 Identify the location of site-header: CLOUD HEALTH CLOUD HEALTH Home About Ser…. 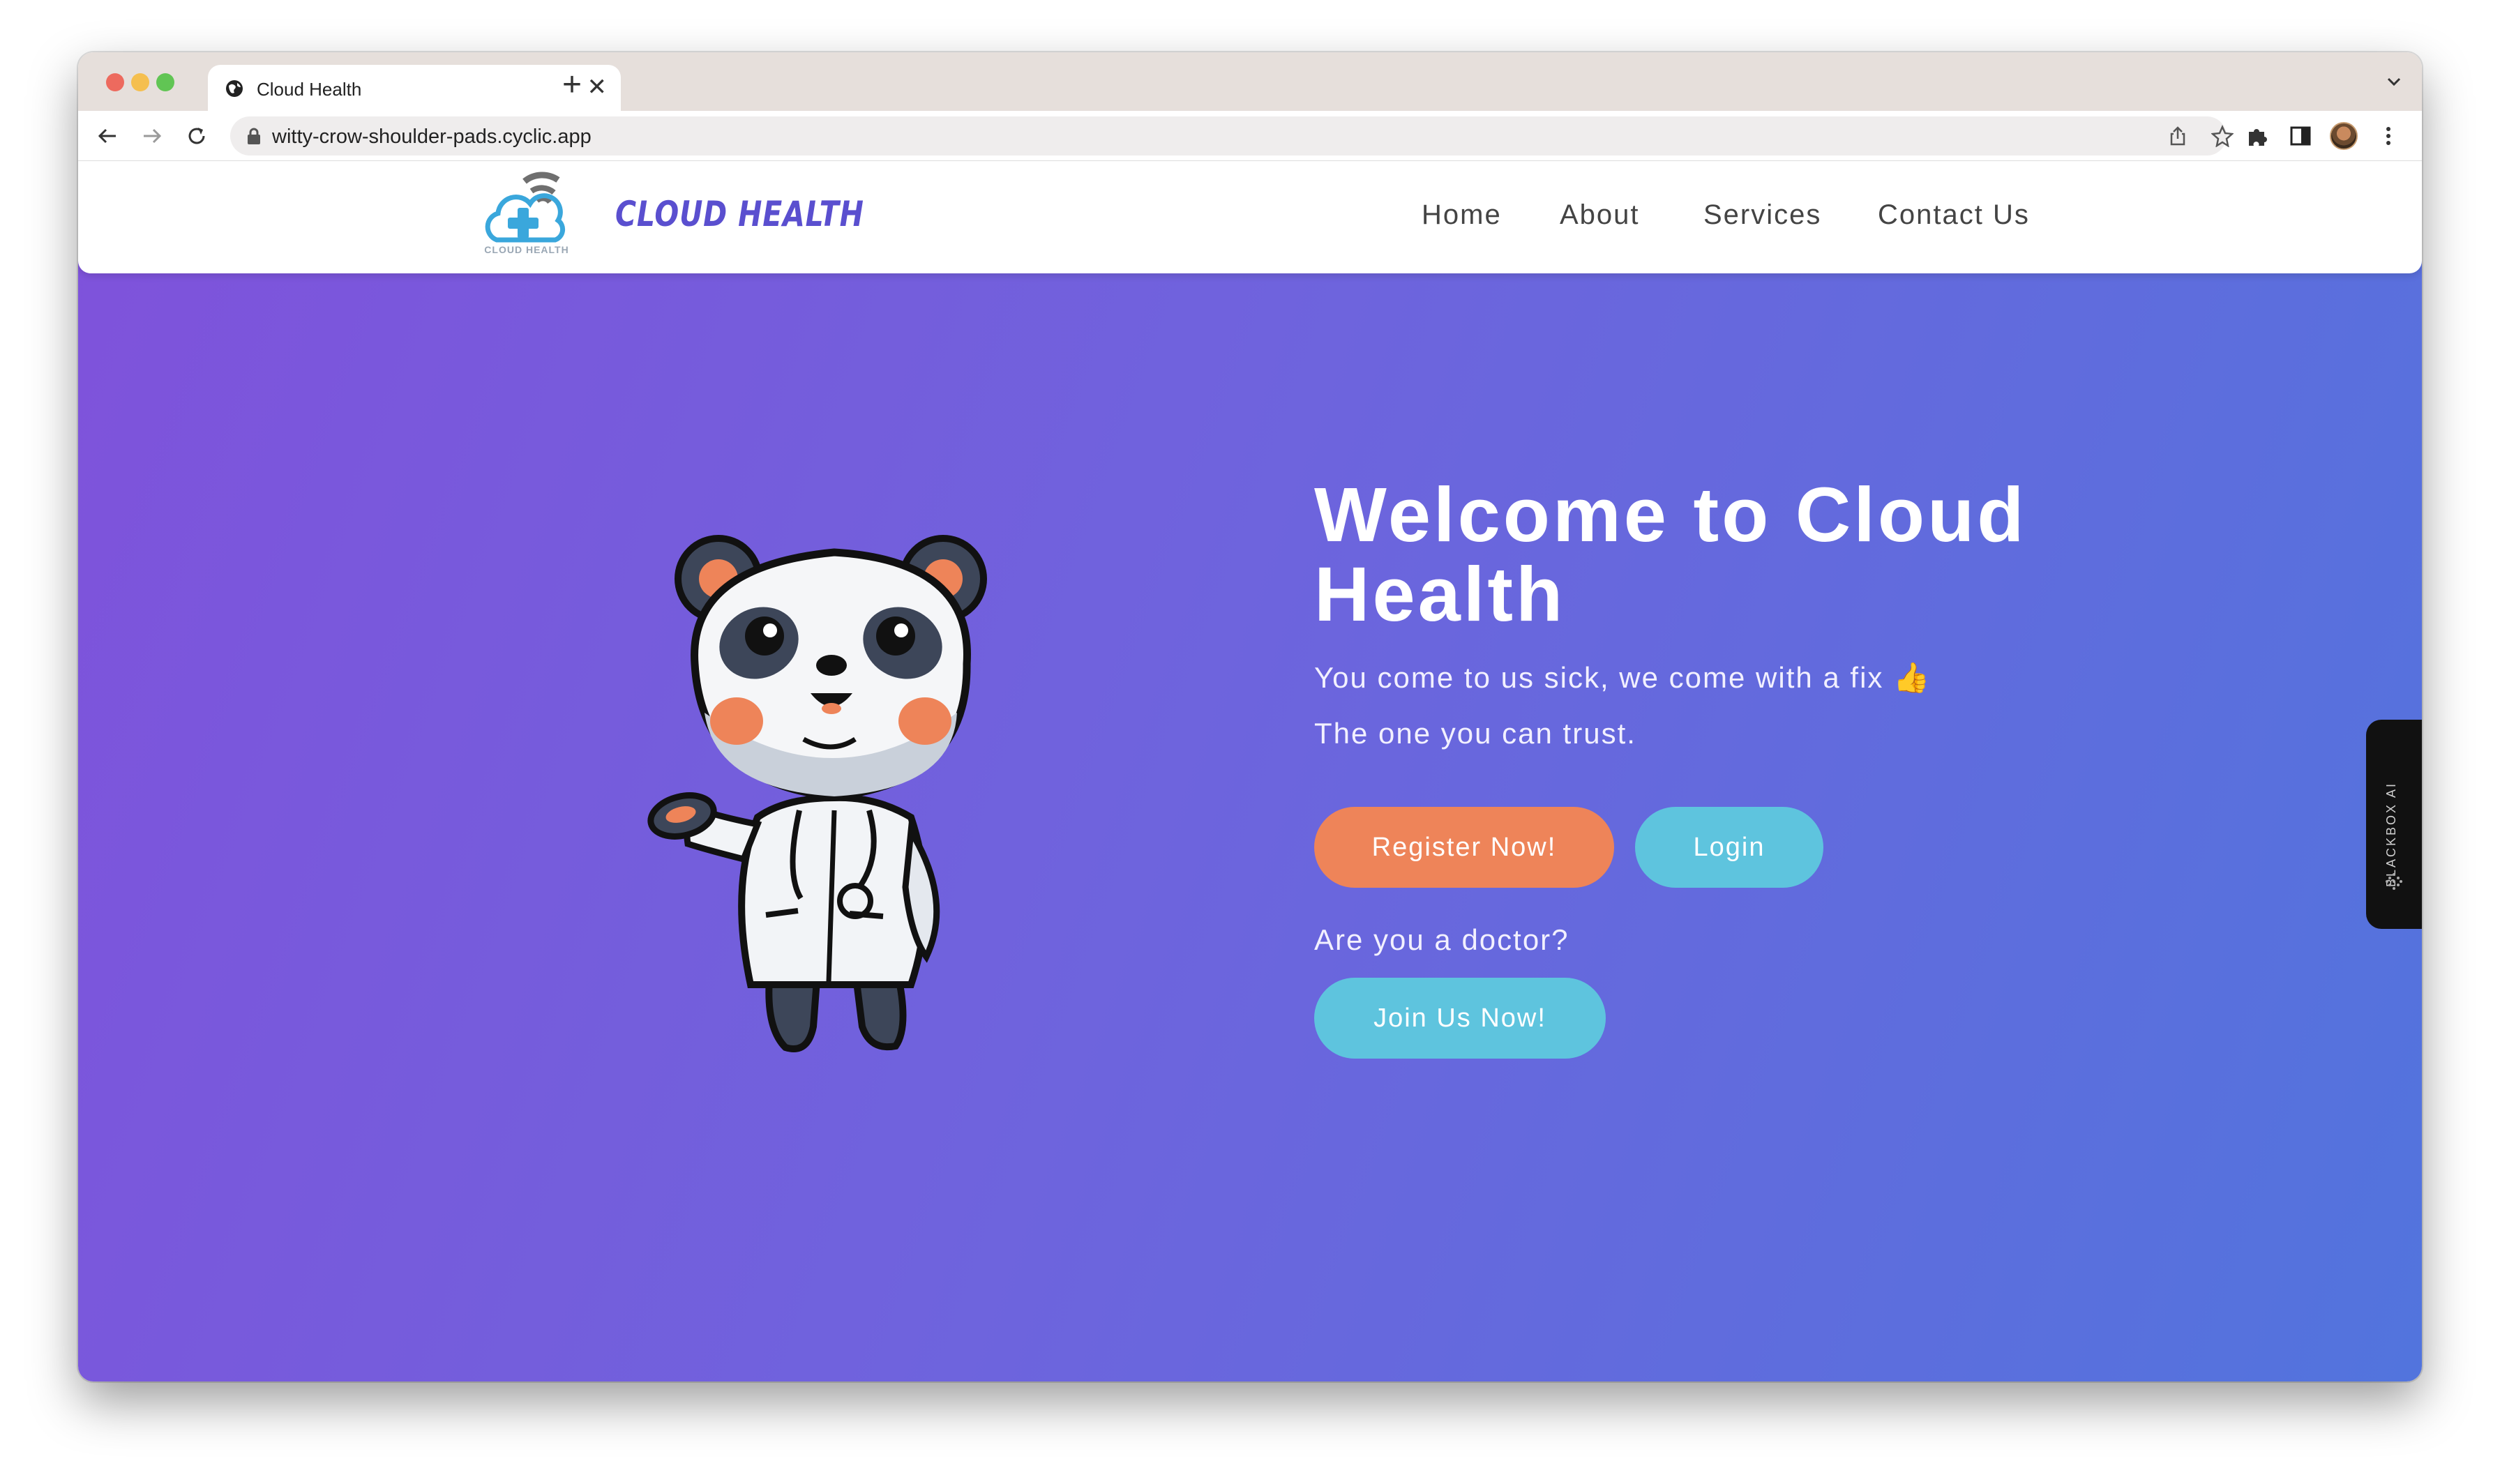
(1250, 217).